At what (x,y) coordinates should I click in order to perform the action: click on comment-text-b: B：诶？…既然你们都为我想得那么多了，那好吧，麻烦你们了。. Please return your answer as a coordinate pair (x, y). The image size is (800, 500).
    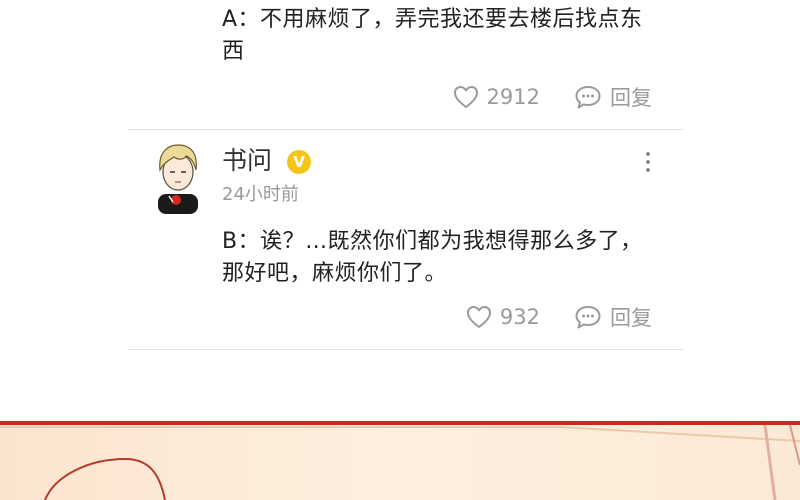
    Looking at the image, I should click on (432, 257).